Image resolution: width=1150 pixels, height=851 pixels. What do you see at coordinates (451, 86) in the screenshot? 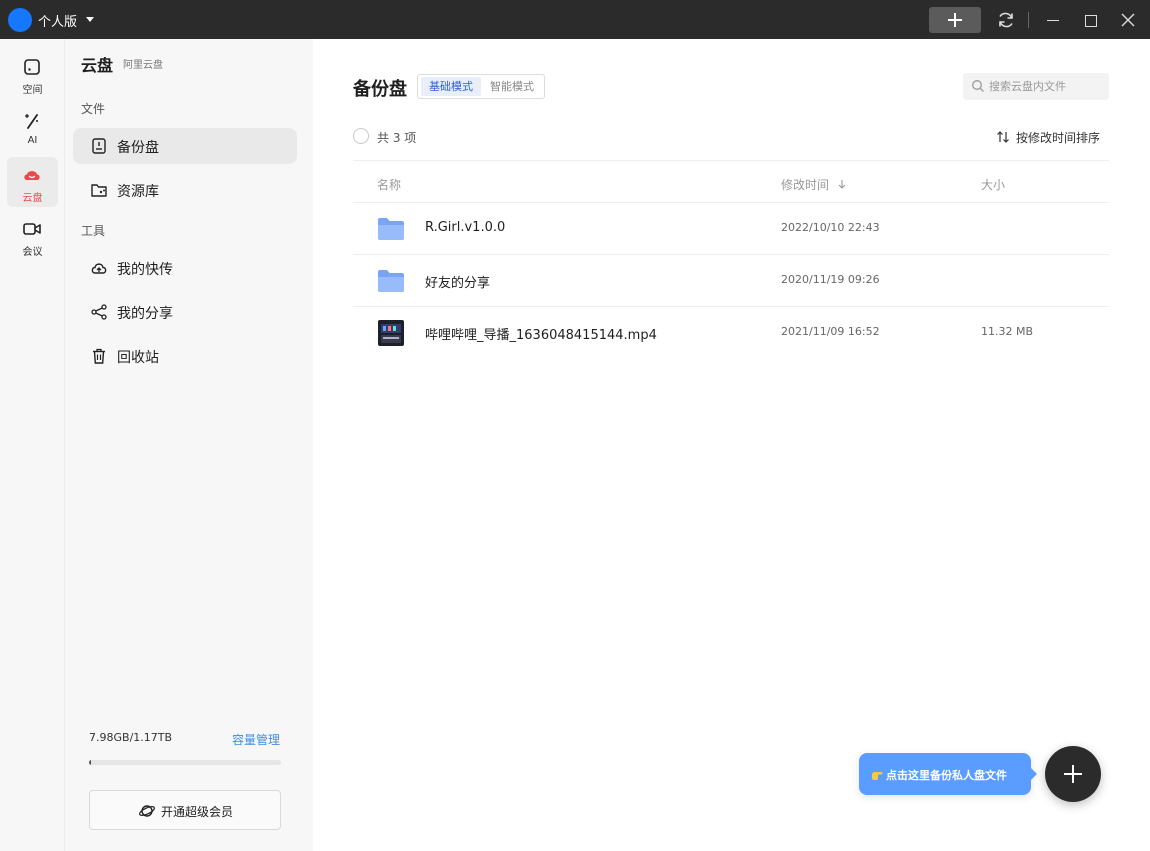
I see `mode-basic-button: 基础模式` at bounding box center [451, 86].